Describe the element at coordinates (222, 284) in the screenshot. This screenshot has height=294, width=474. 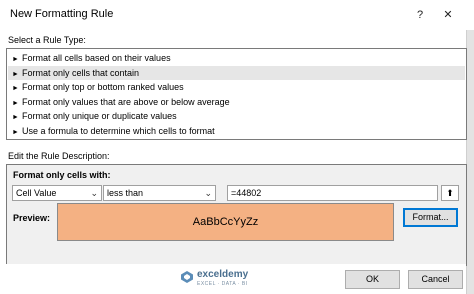
I see `watermark-tagline: EXCEL · DATA · BI` at that location.